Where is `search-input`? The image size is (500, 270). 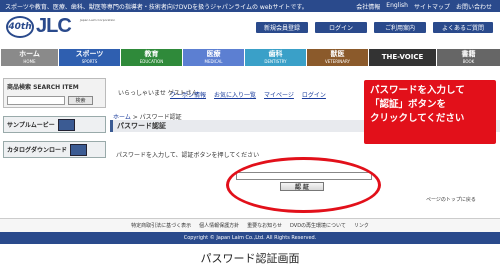 search-input is located at coordinates (36, 100).